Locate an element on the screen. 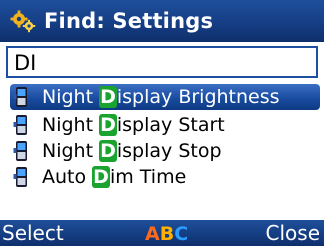  list-item-label: Night Display Start is located at coordinates (133, 125).